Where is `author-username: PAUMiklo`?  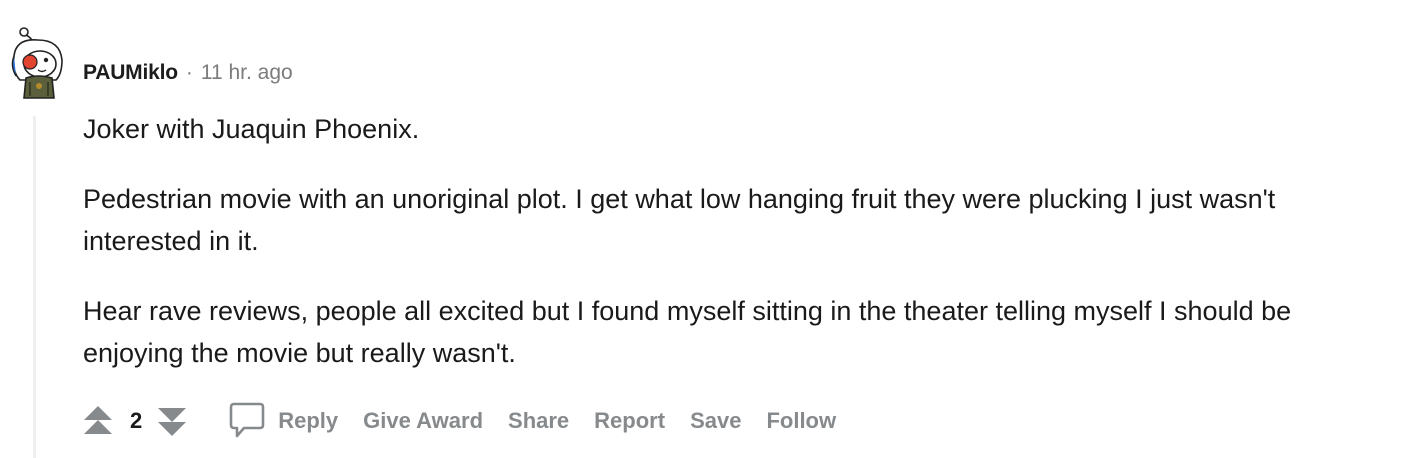
author-username: PAUMiklo is located at coordinates (130, 73).